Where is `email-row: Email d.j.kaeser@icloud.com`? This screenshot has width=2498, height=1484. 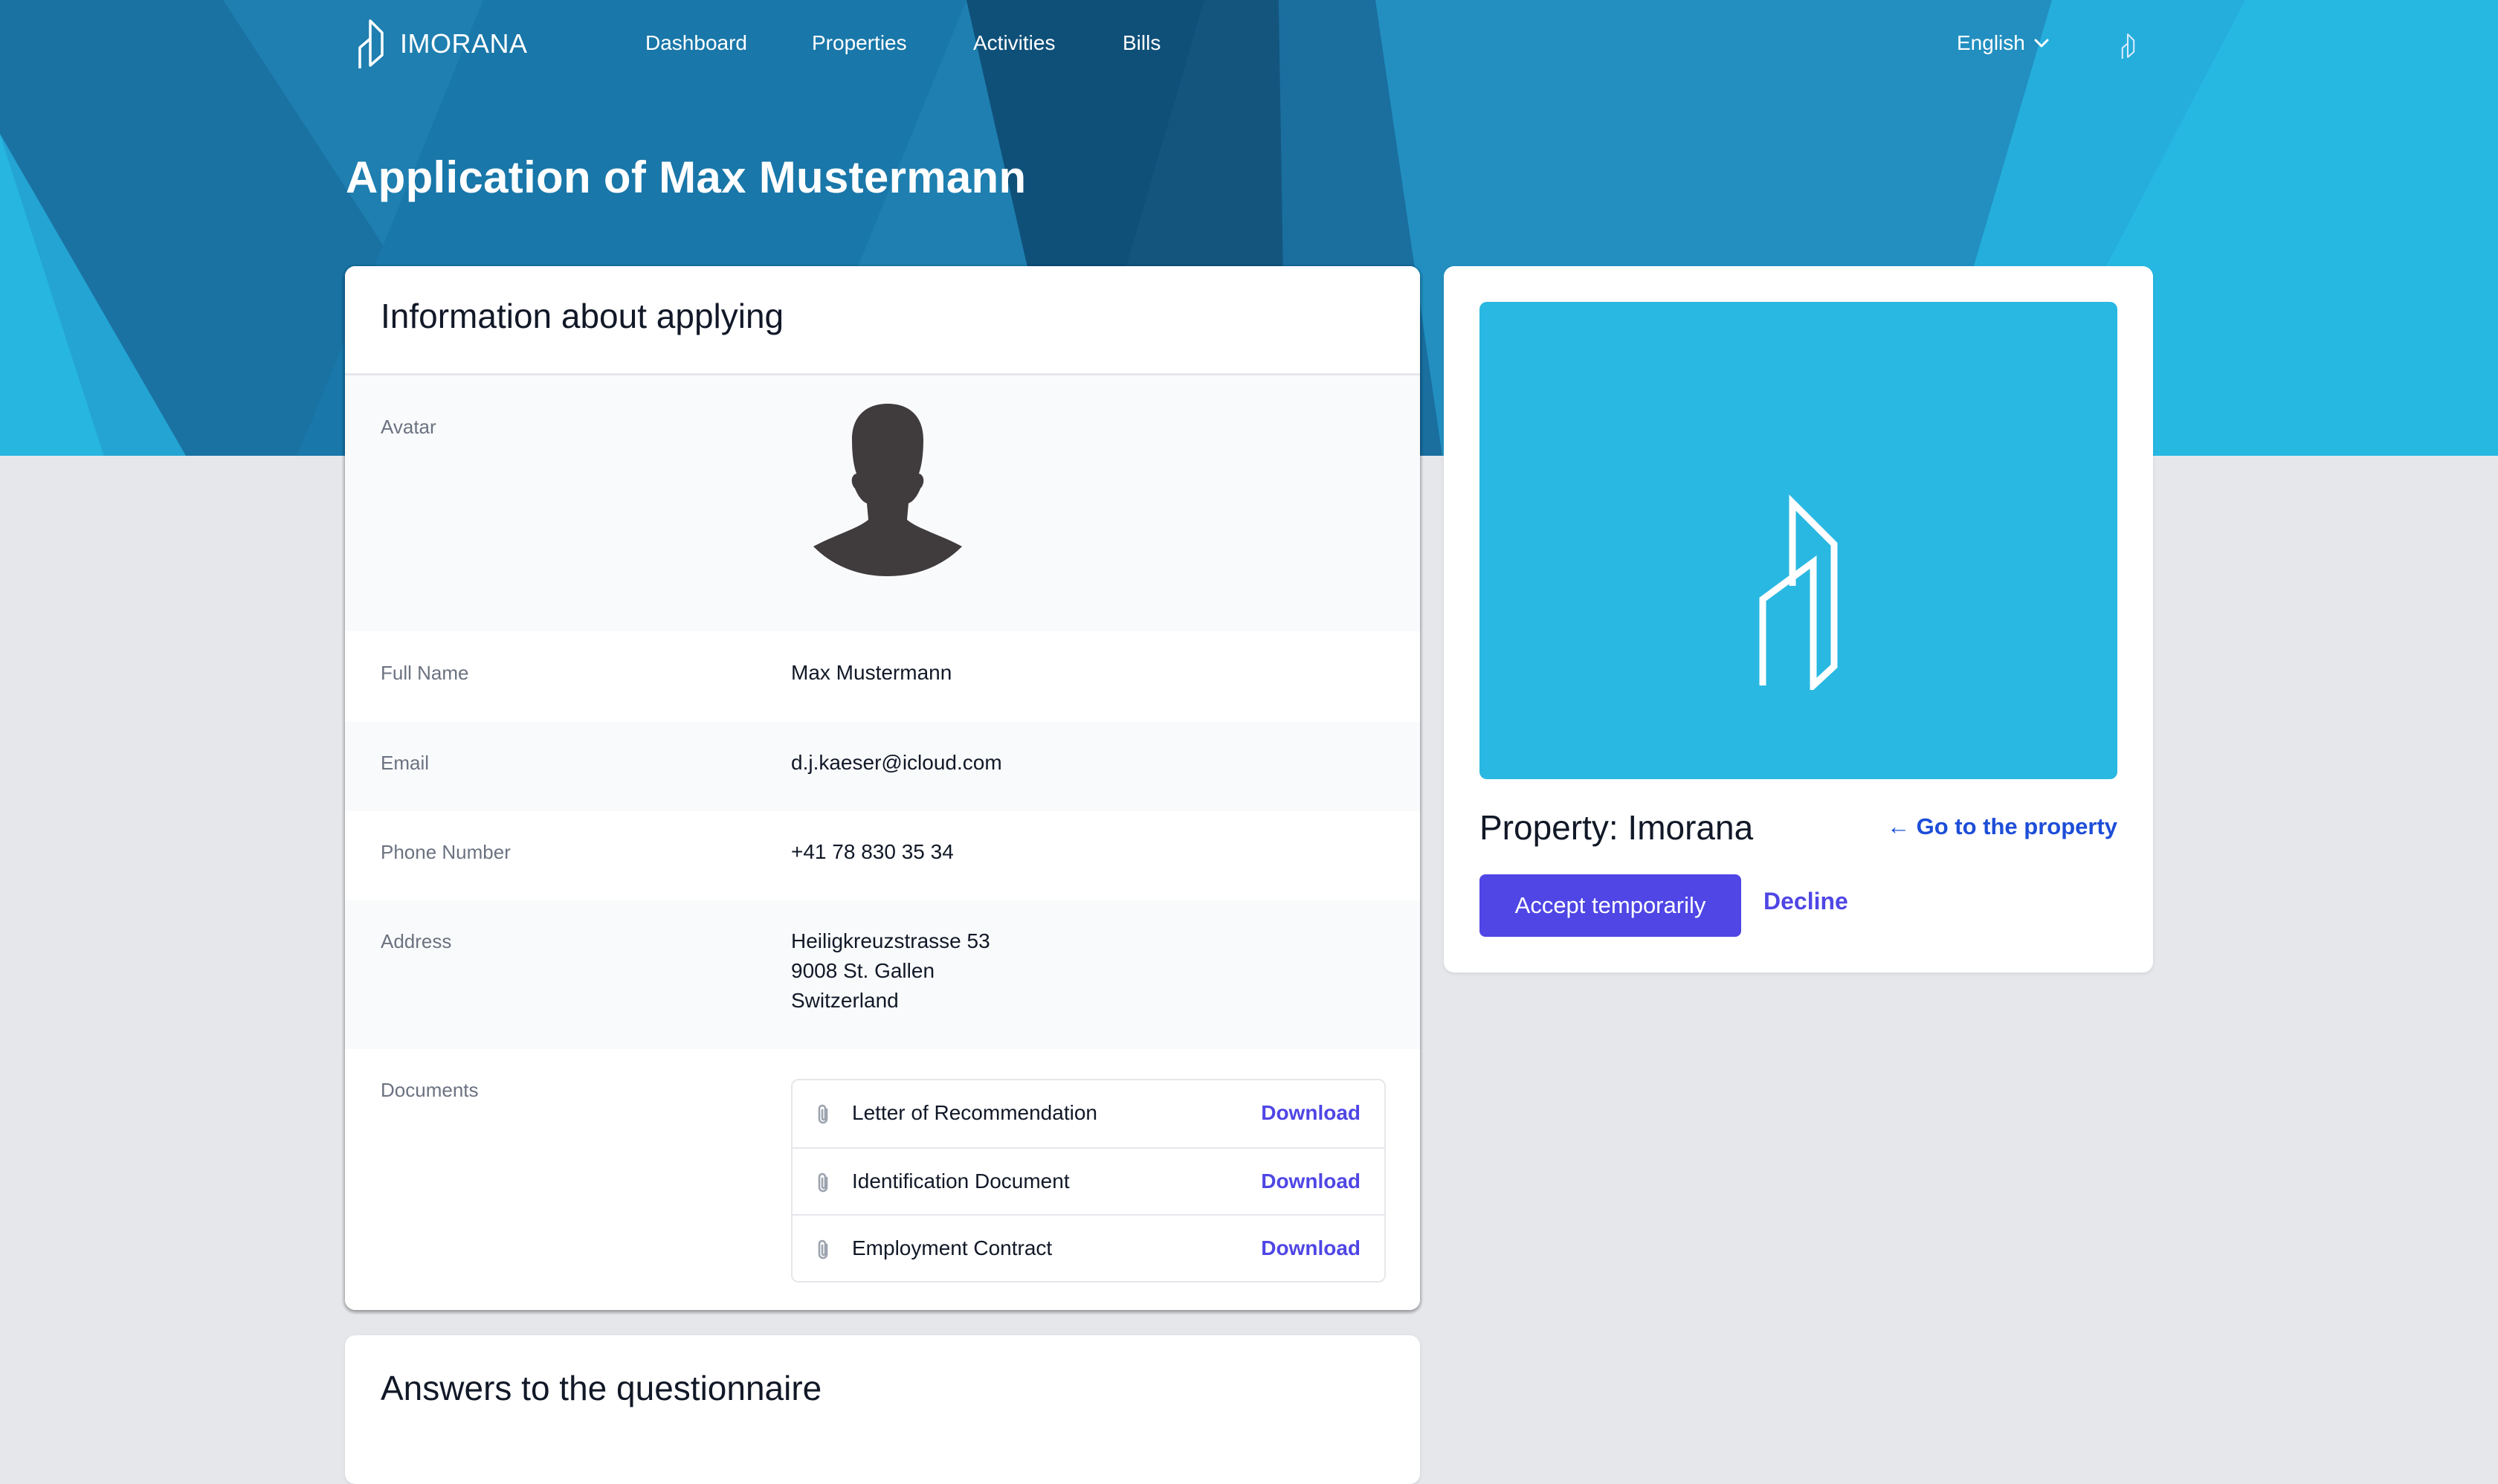
email-row: Email d.j.kaeser@icloud.com is located at coordinates (882, 766).